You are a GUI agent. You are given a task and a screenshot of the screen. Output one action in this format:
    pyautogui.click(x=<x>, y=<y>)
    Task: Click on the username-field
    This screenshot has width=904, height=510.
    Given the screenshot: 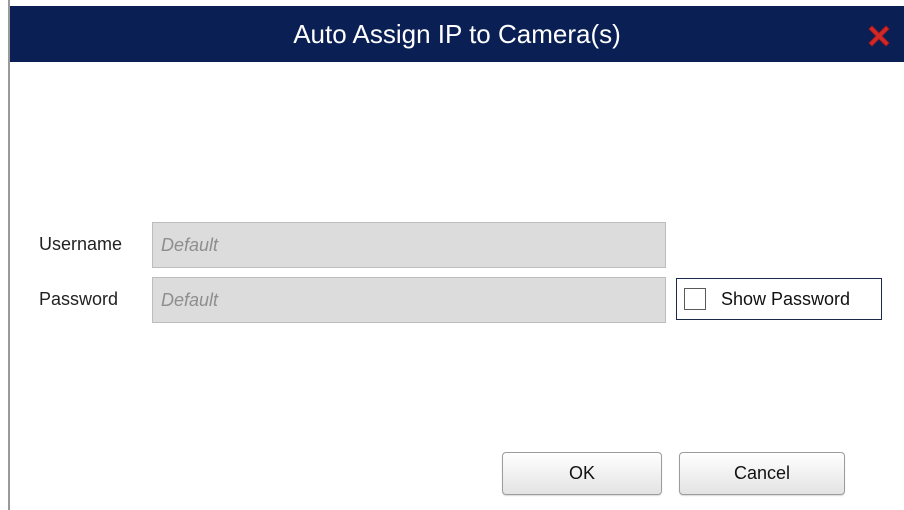 What is the action you would take?
    pyautogui.click(x=409, y=245)
    